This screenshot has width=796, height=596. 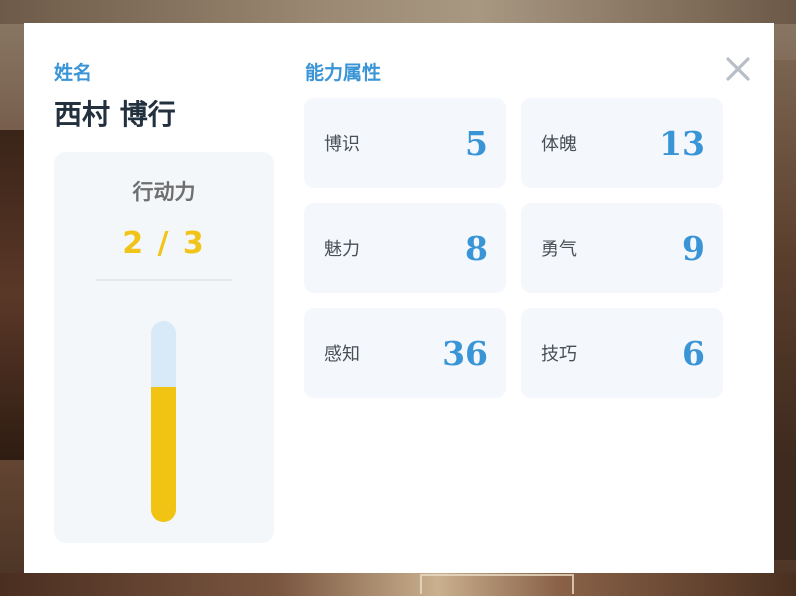 I want to click on attribute-card-courage: 勇气 9, so click(x=622, y=248).